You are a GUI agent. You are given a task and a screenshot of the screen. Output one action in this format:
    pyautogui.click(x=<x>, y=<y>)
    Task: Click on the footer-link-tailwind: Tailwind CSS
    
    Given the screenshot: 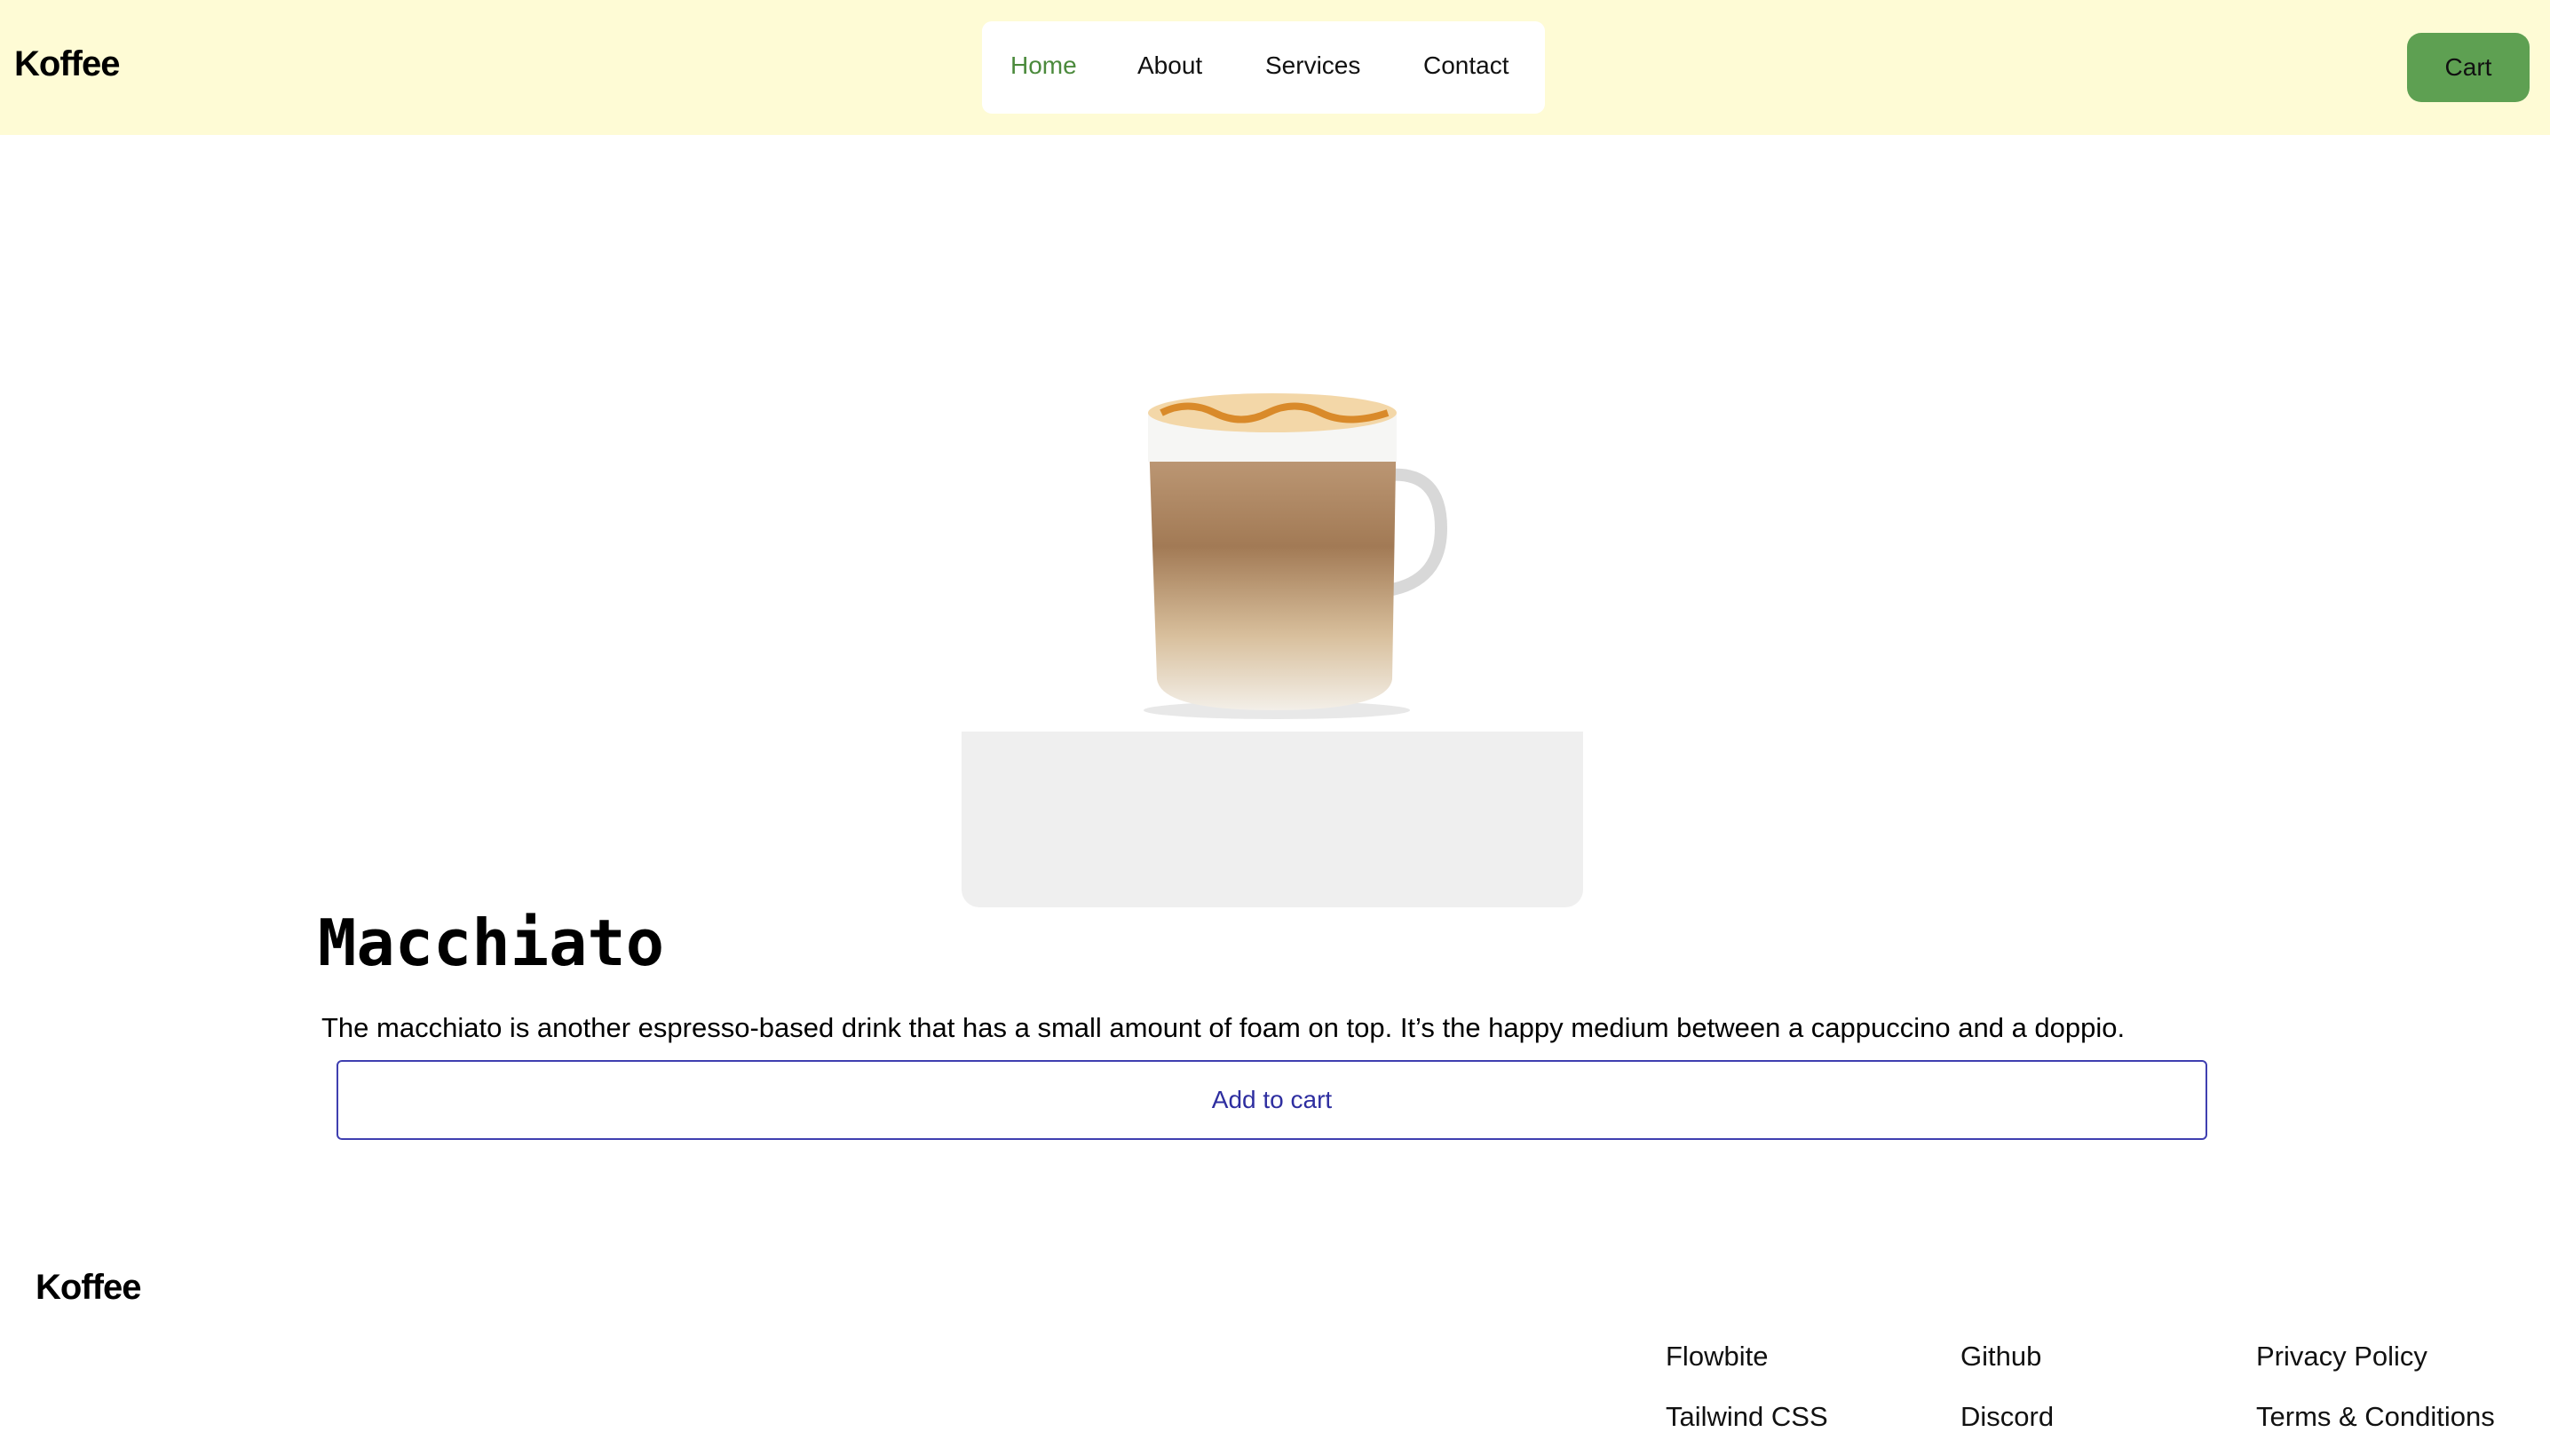 What is the action you would take?
    pyautogui.click(x=1747, y=1417)
    